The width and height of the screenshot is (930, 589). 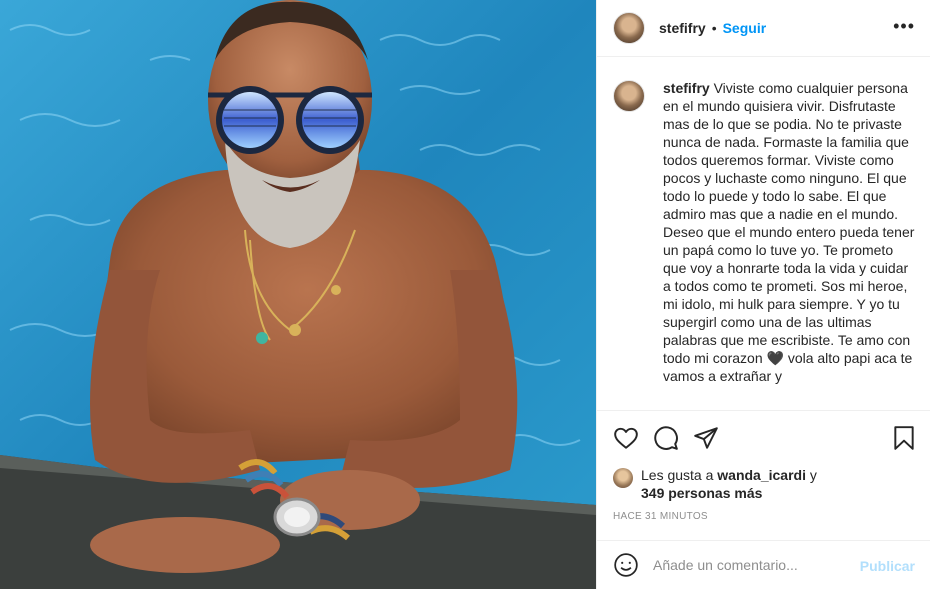 What do you see at coordinates (682, 28) in the screenshot?
I see `author-username: stefifry` at bounding box center [682, 28].